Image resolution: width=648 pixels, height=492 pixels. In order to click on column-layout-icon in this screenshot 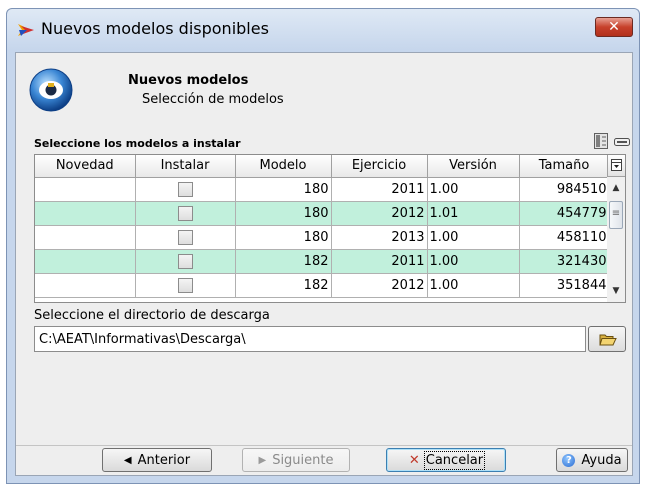, I will do `click(601, 141)`.